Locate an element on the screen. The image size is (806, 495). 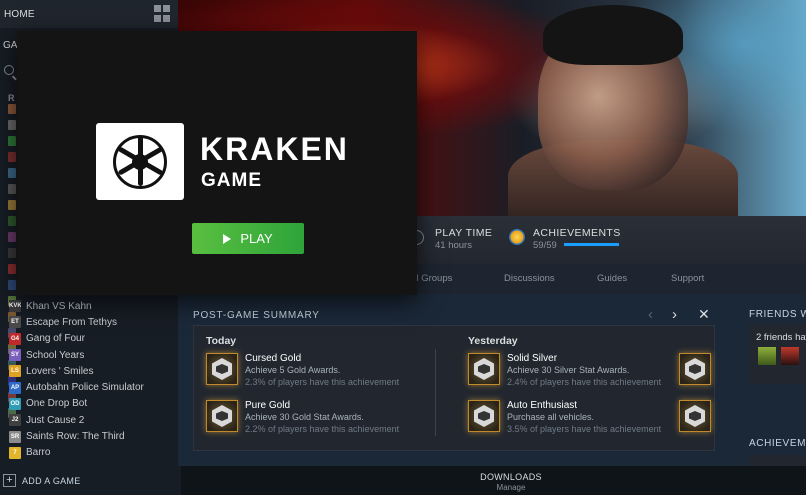
game-icon: ET is located at coordinates (15, 322).